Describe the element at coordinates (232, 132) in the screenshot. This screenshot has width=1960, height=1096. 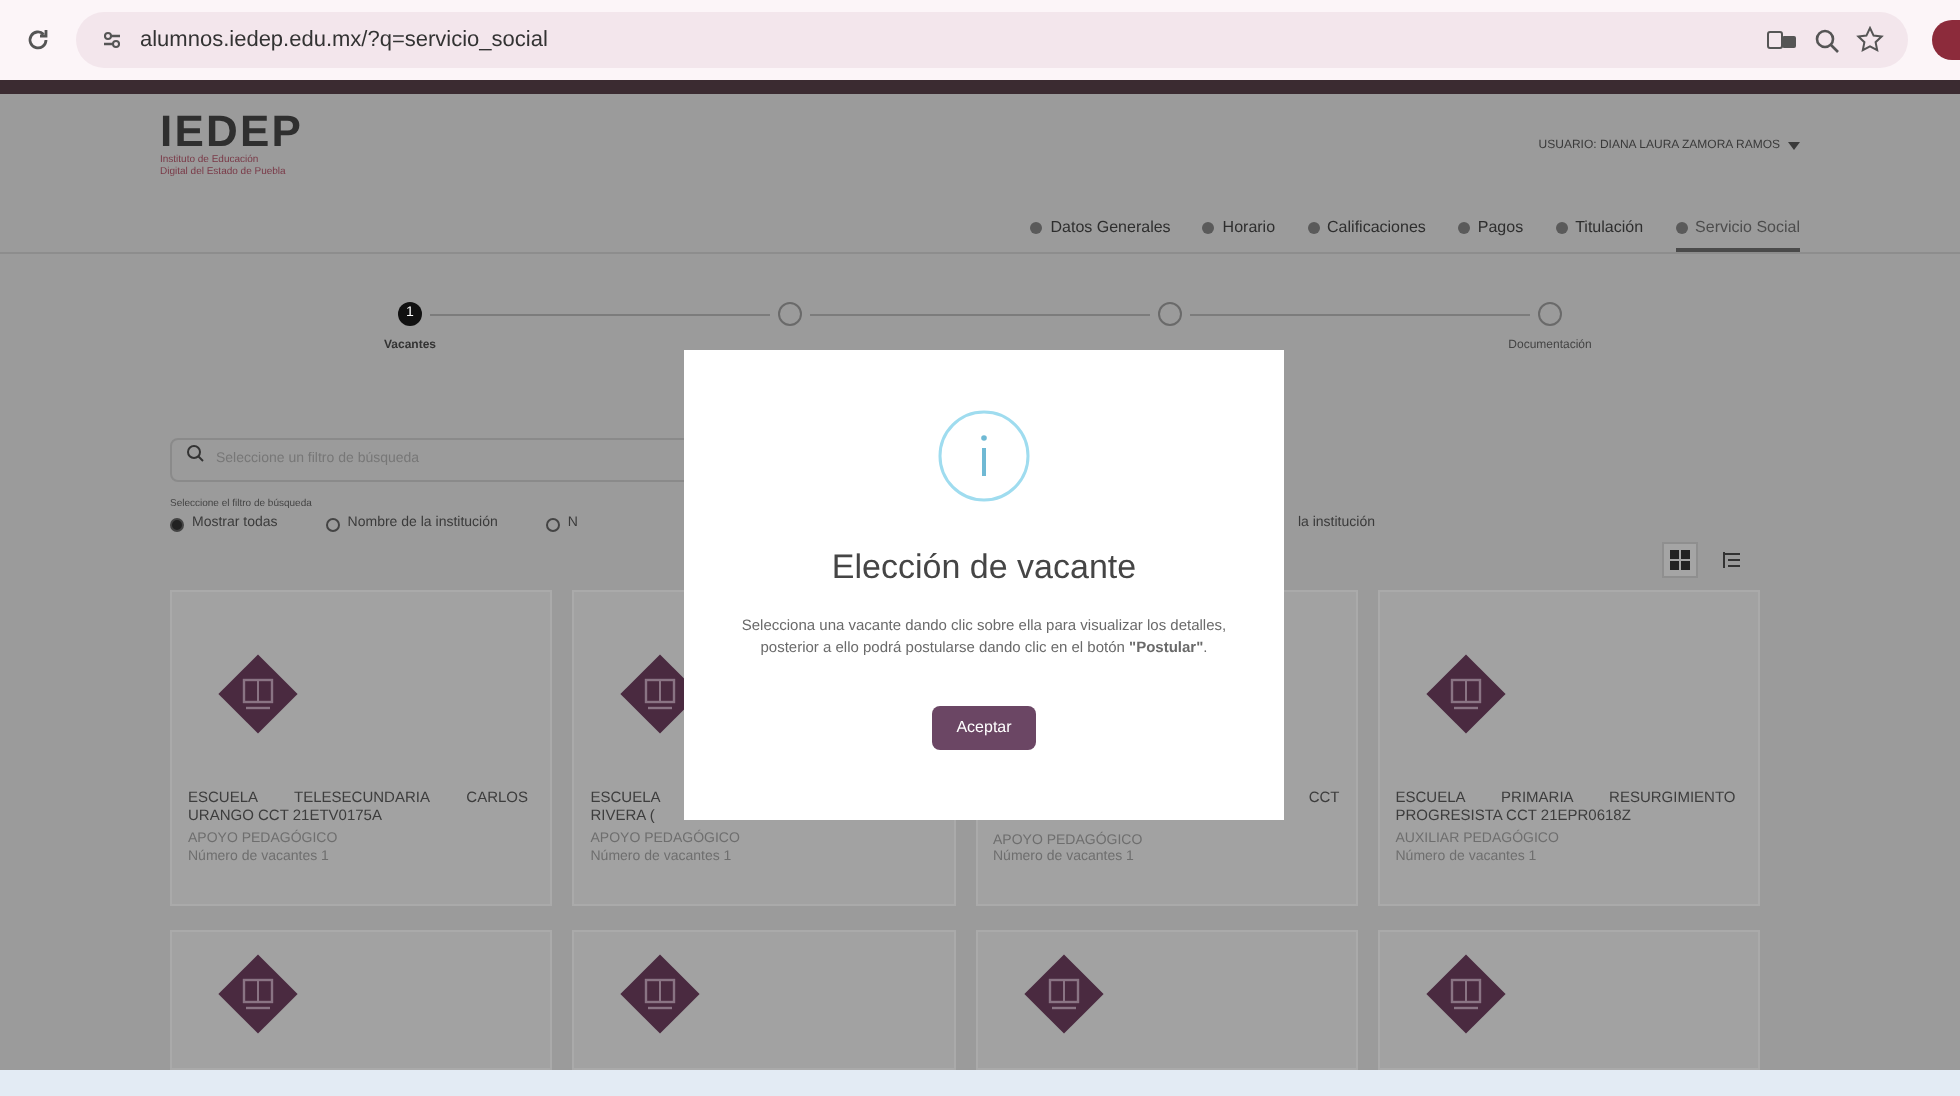
I see `logo: IEDEP` at that location.